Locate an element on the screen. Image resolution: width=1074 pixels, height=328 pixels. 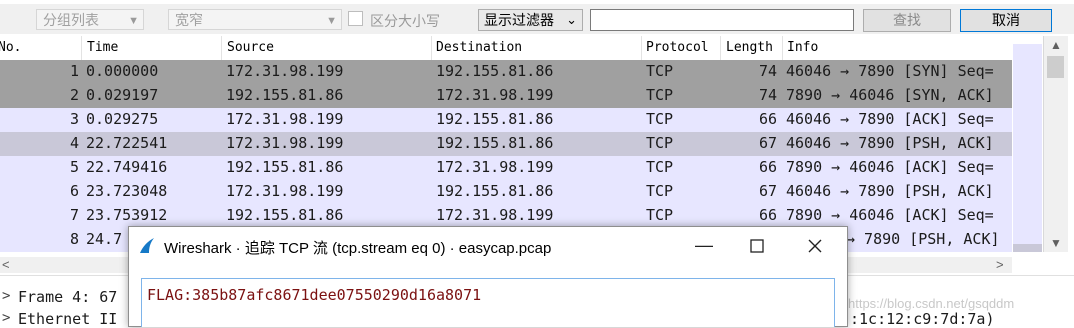
packet-minimap is located at coordinates (1027, 144).